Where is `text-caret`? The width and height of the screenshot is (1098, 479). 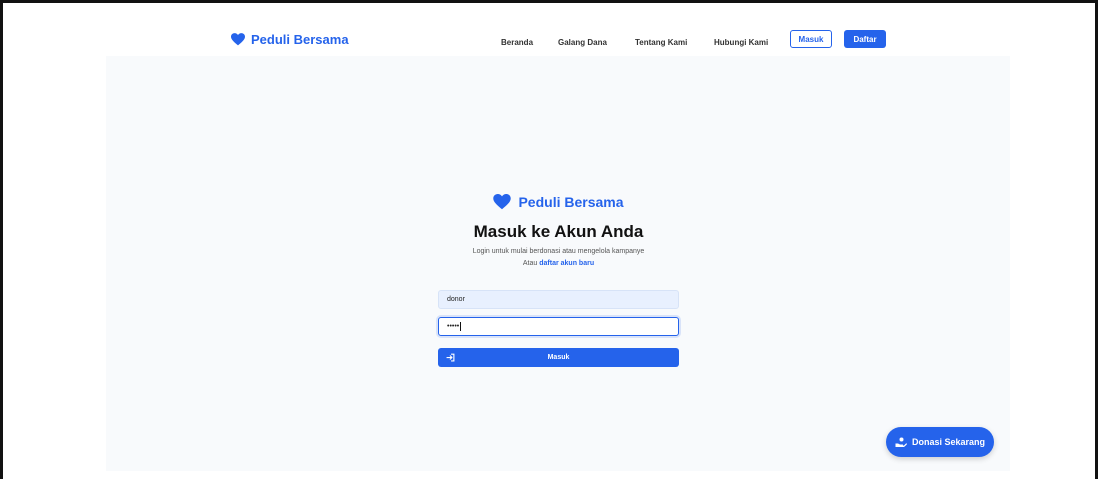
text-caret is located at coordinates (461, 326).